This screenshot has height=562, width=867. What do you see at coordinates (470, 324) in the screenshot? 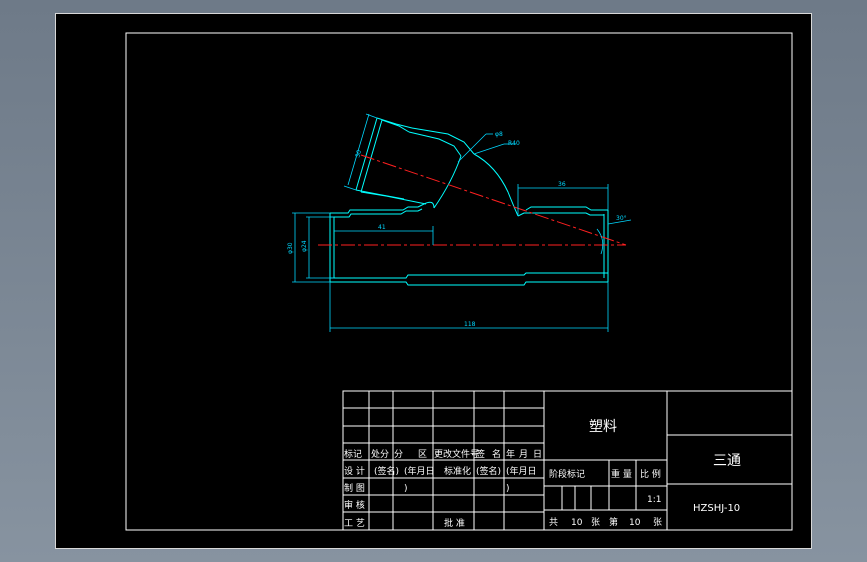
I see `dim-118: 118` at bounding box center [470, 324].